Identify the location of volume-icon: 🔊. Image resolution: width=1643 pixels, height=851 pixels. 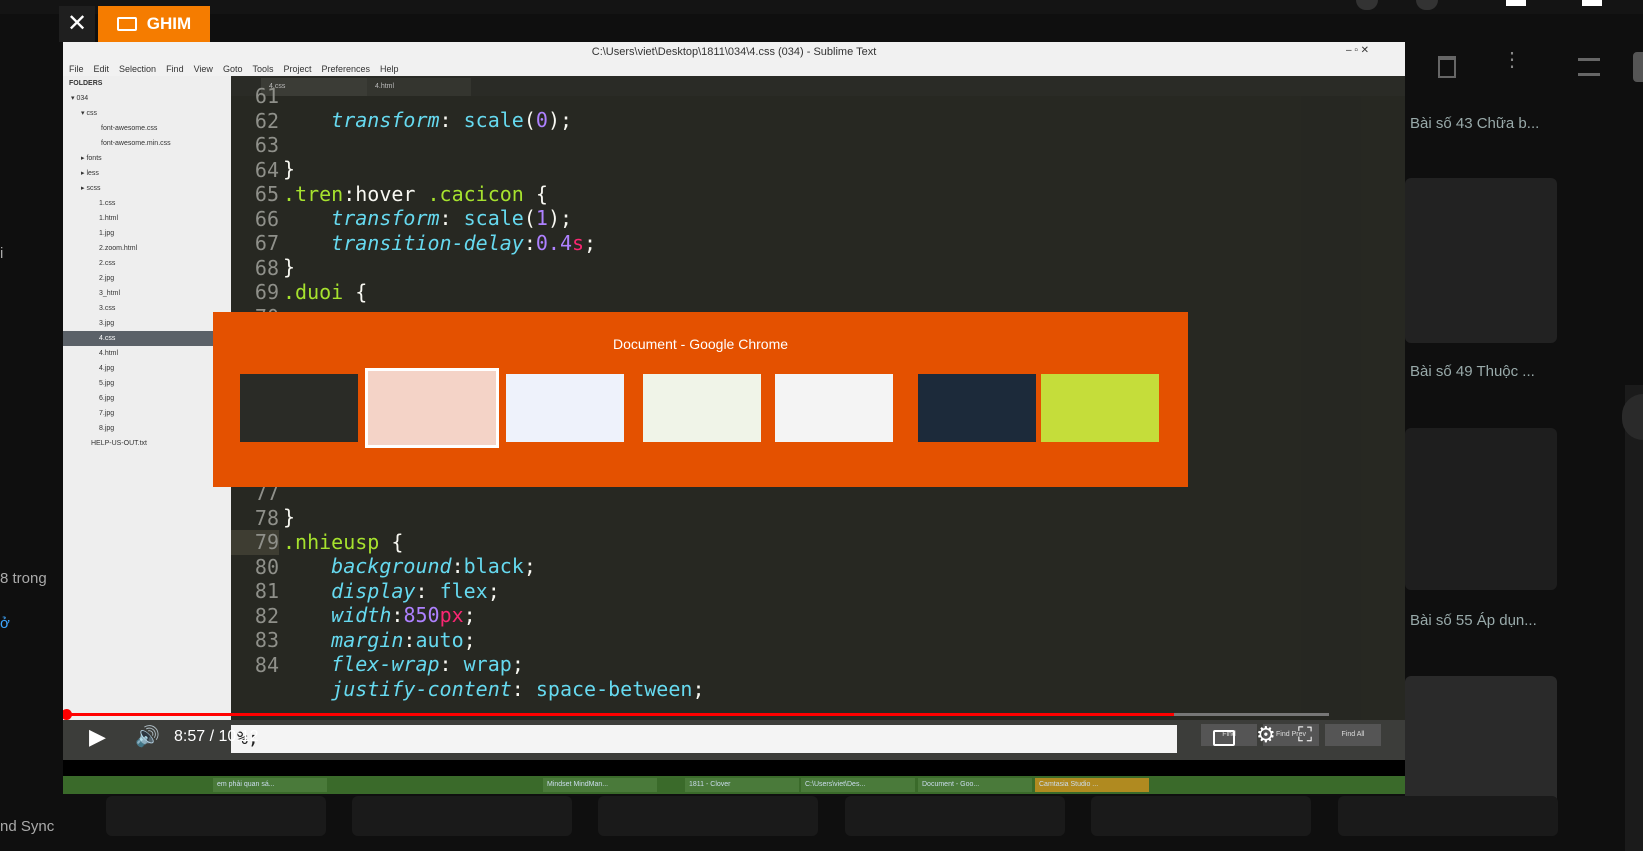
(147, 736).